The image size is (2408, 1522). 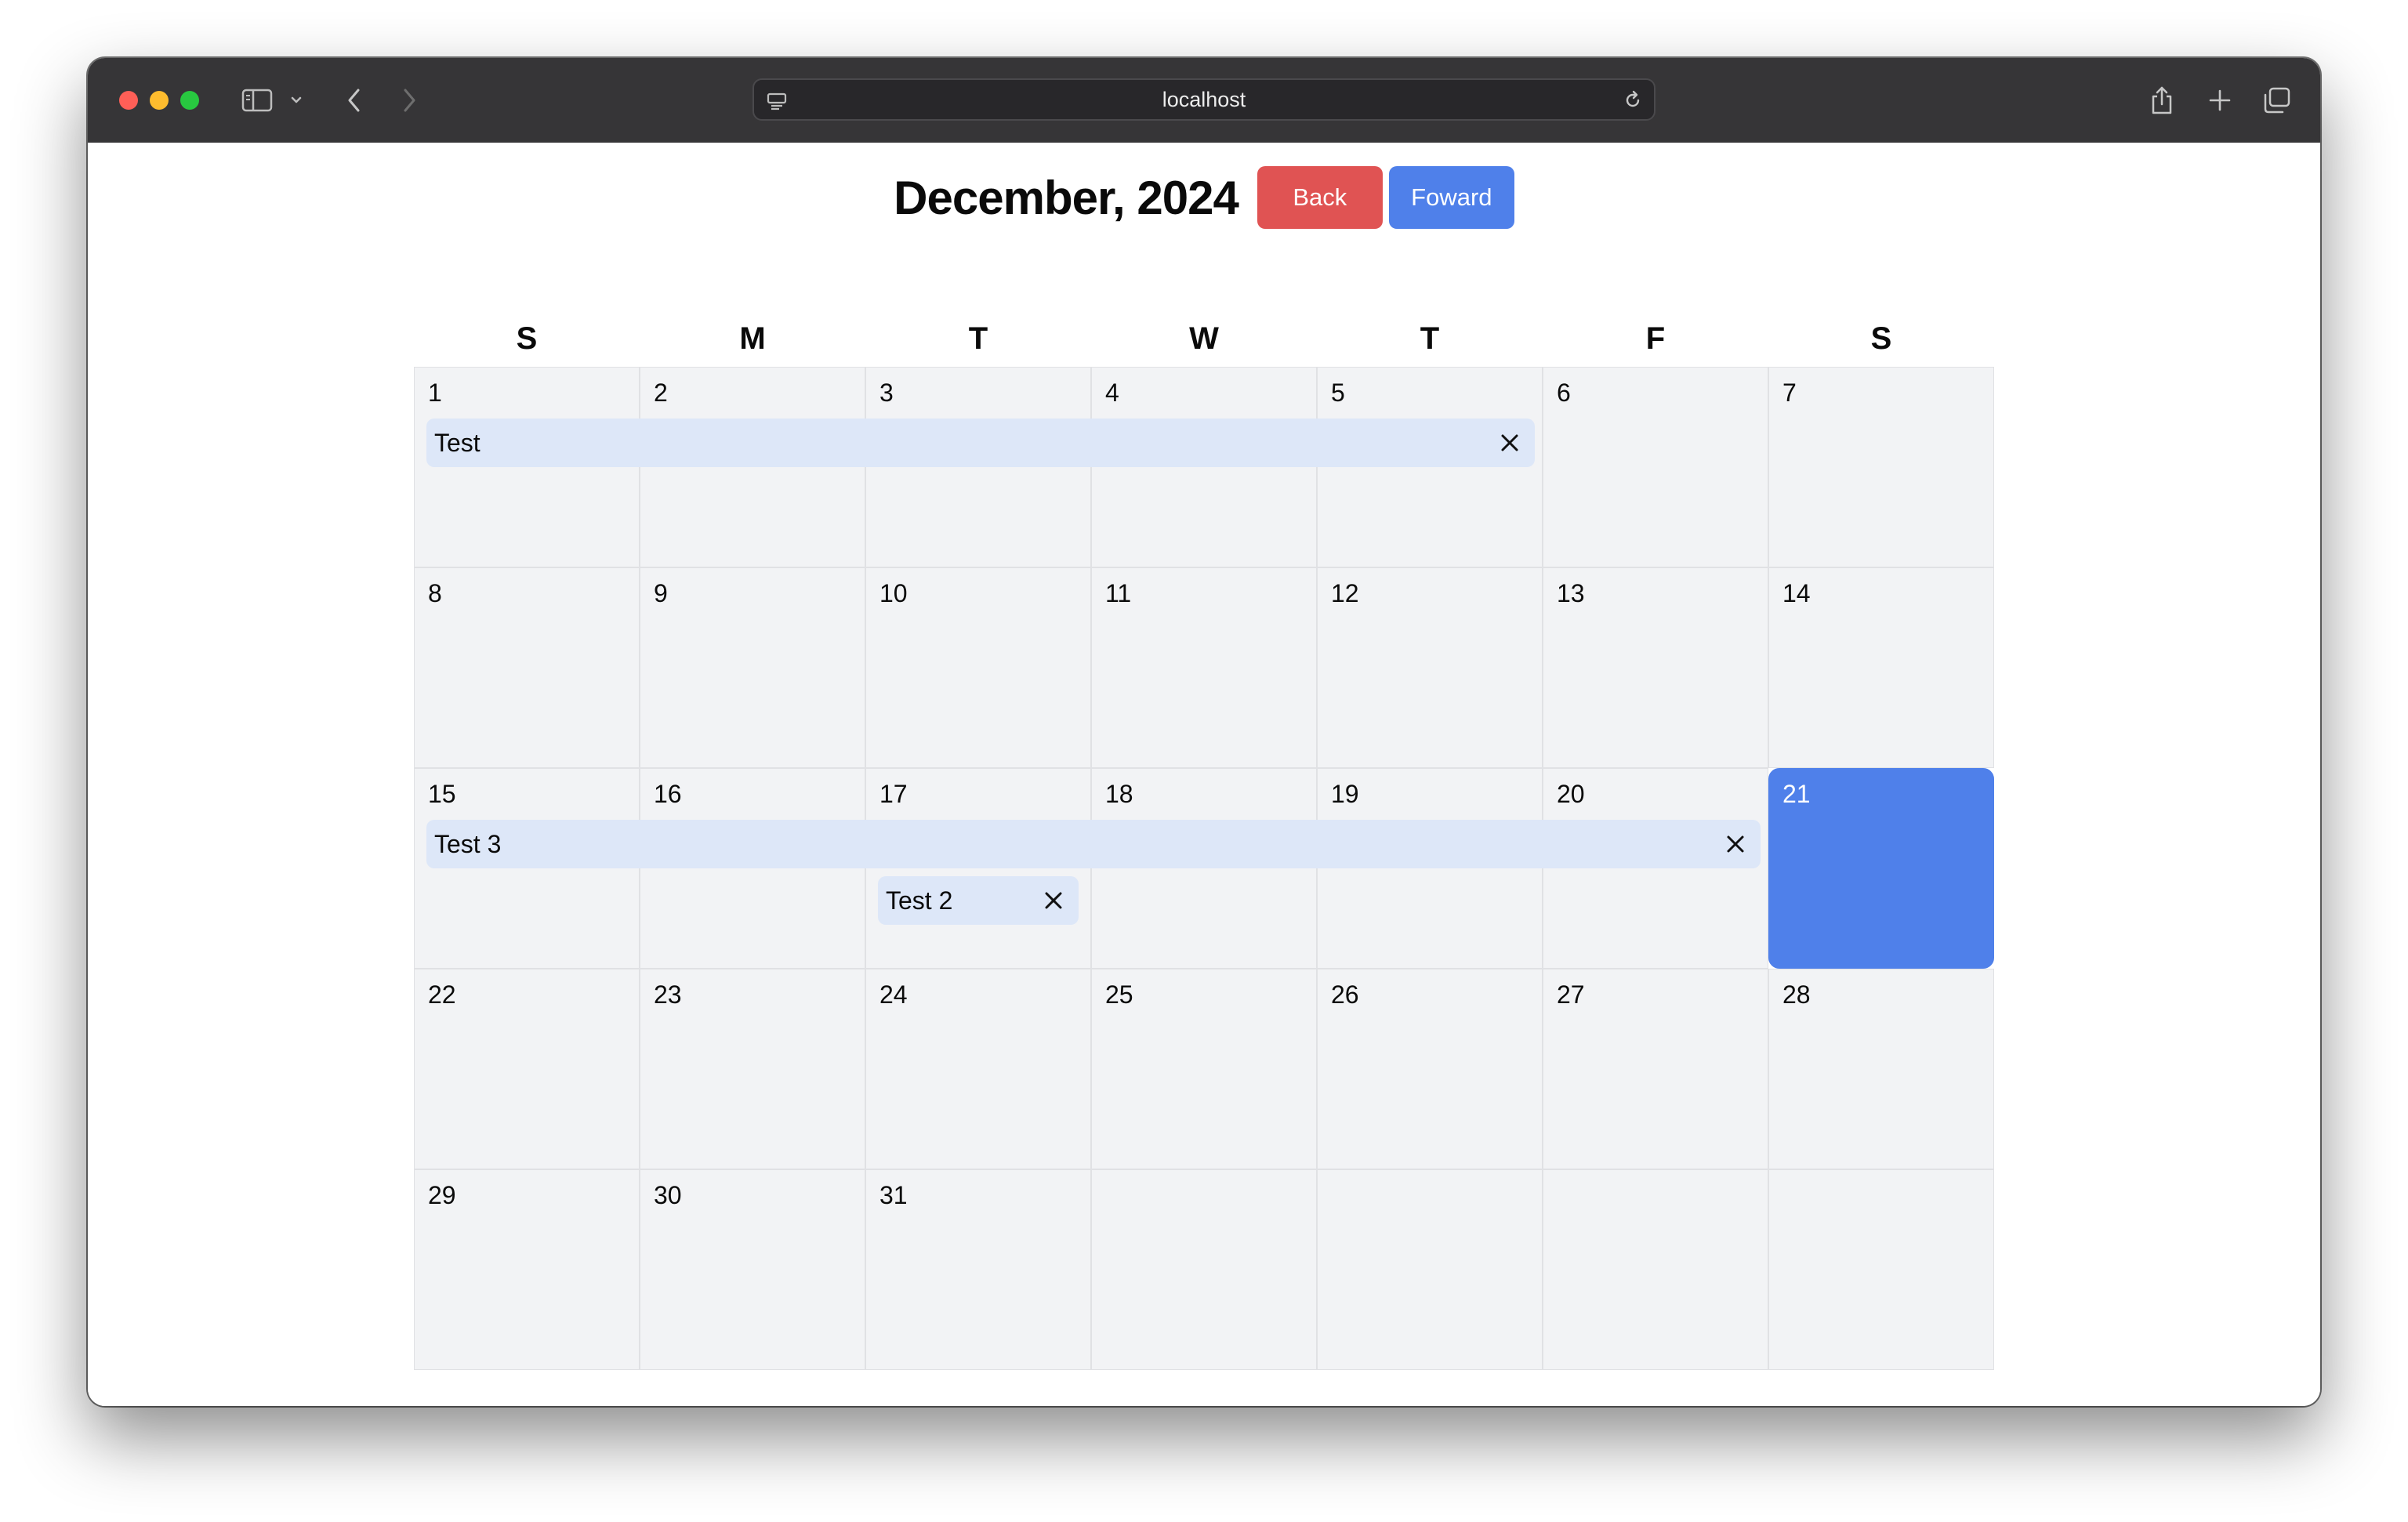 I want to click on event-bar: Test 2, so click(x=978, y=900).